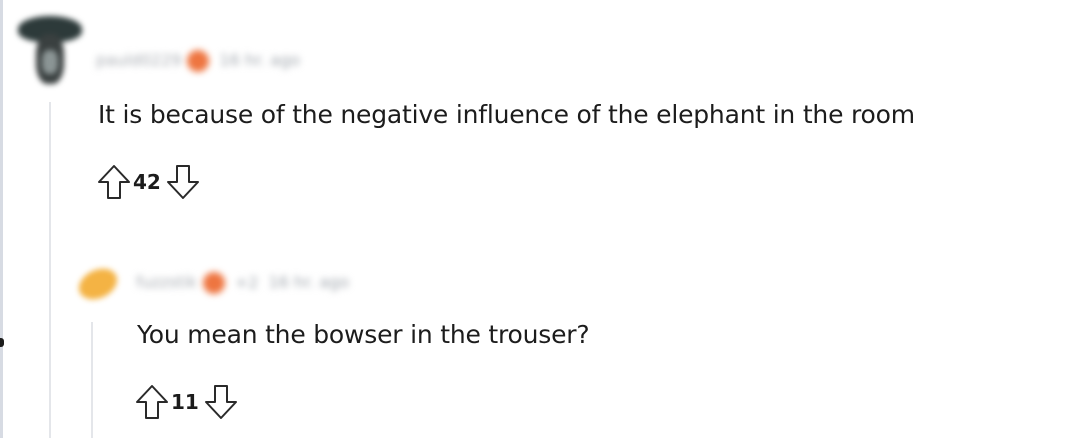  I want to click on reply-upvote-button, so click(152, 402).